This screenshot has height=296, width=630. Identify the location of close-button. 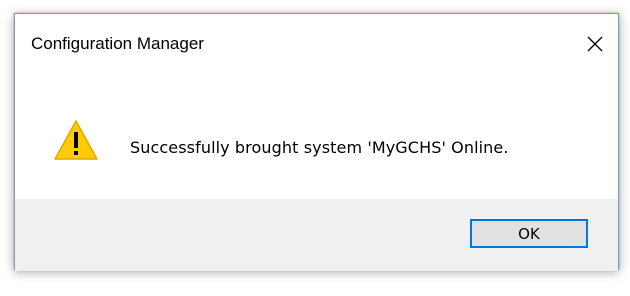
(595, 44).